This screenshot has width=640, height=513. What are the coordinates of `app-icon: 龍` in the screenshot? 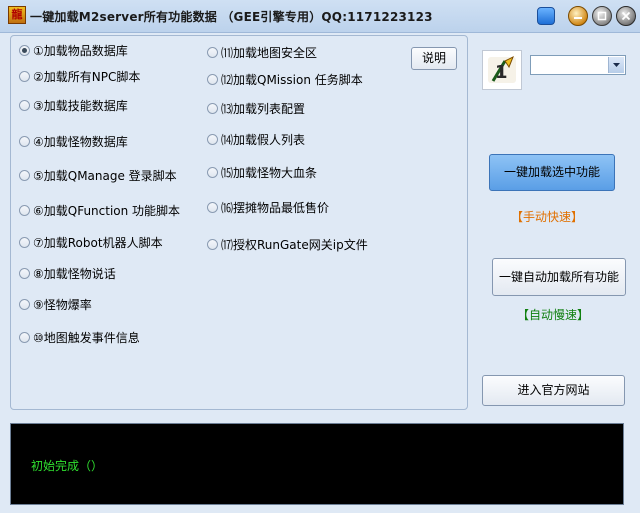 It's located at (17, 15).